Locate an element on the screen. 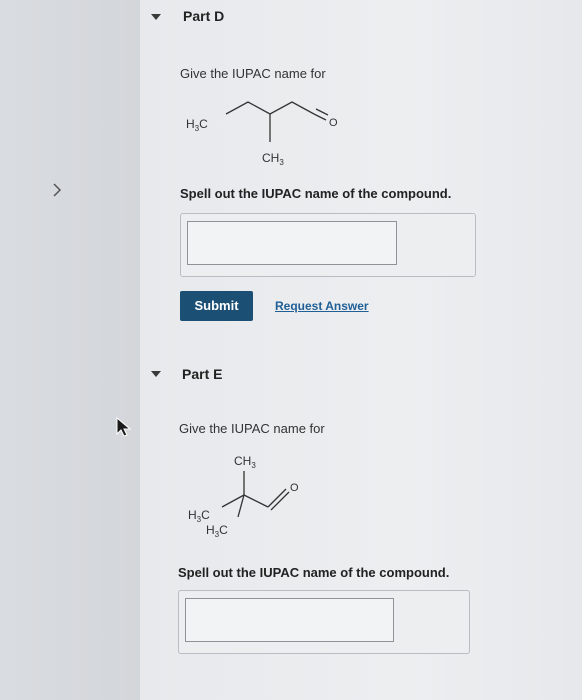  request-answer-link: Request Answer is located at coordinates (322, 306).